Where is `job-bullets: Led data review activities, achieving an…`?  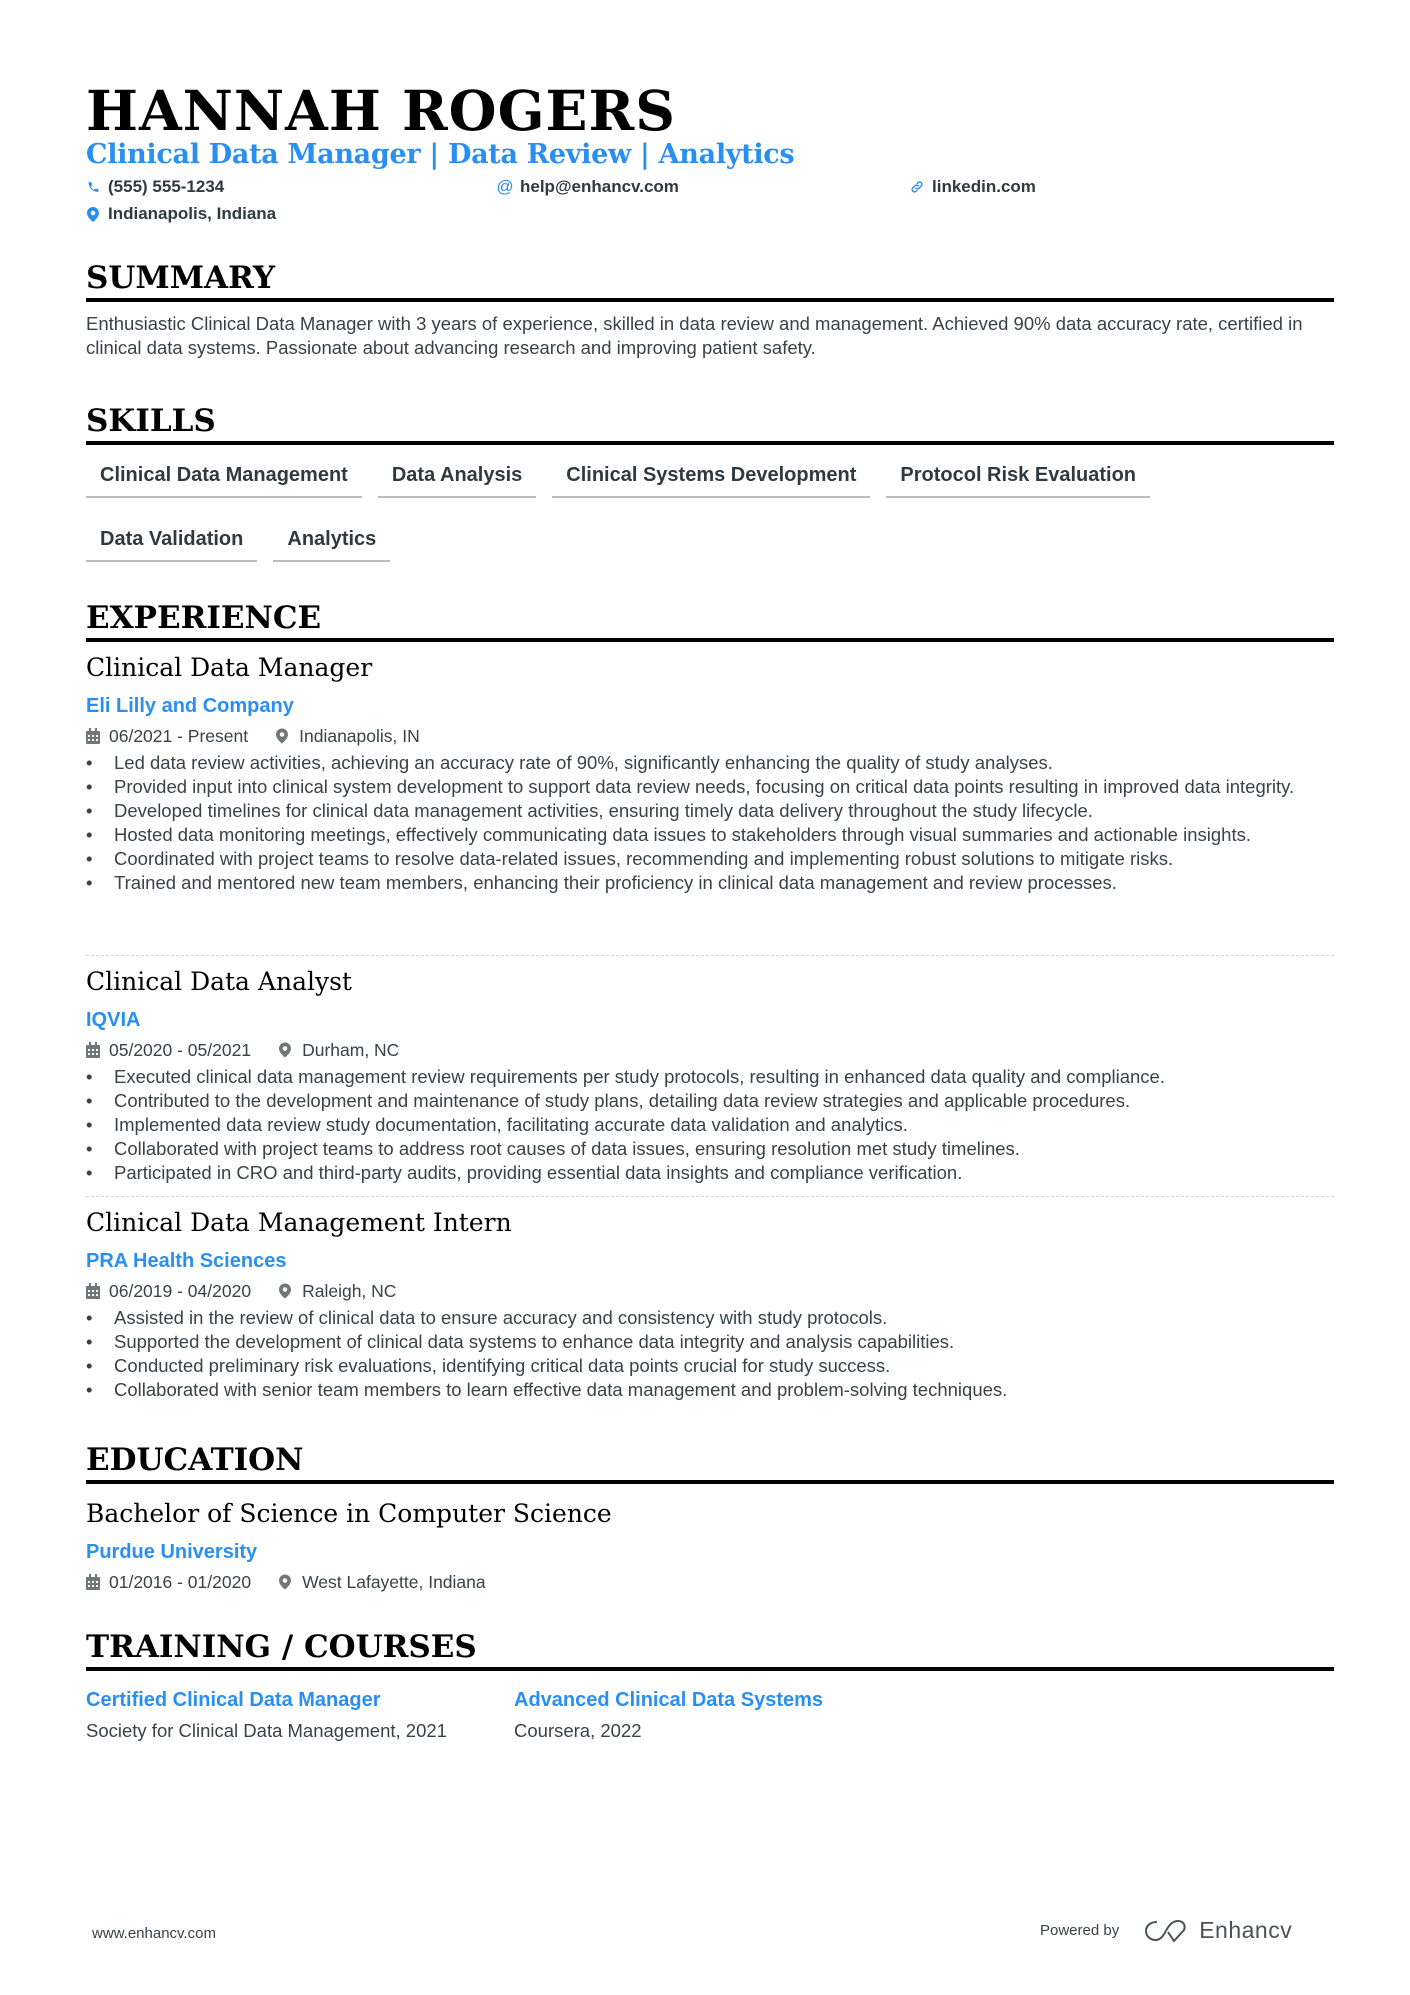
job-bullets: Led data review activities, achieving an… is located at coordinates (710, 823).